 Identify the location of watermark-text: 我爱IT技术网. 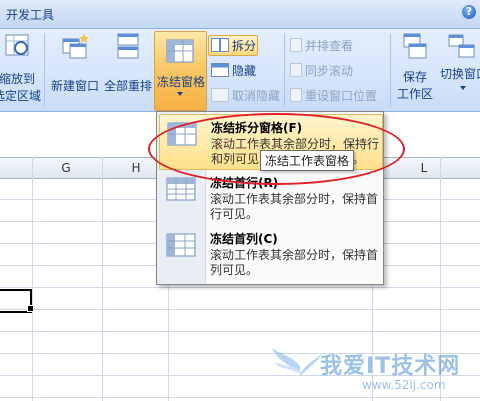
(390, 366).